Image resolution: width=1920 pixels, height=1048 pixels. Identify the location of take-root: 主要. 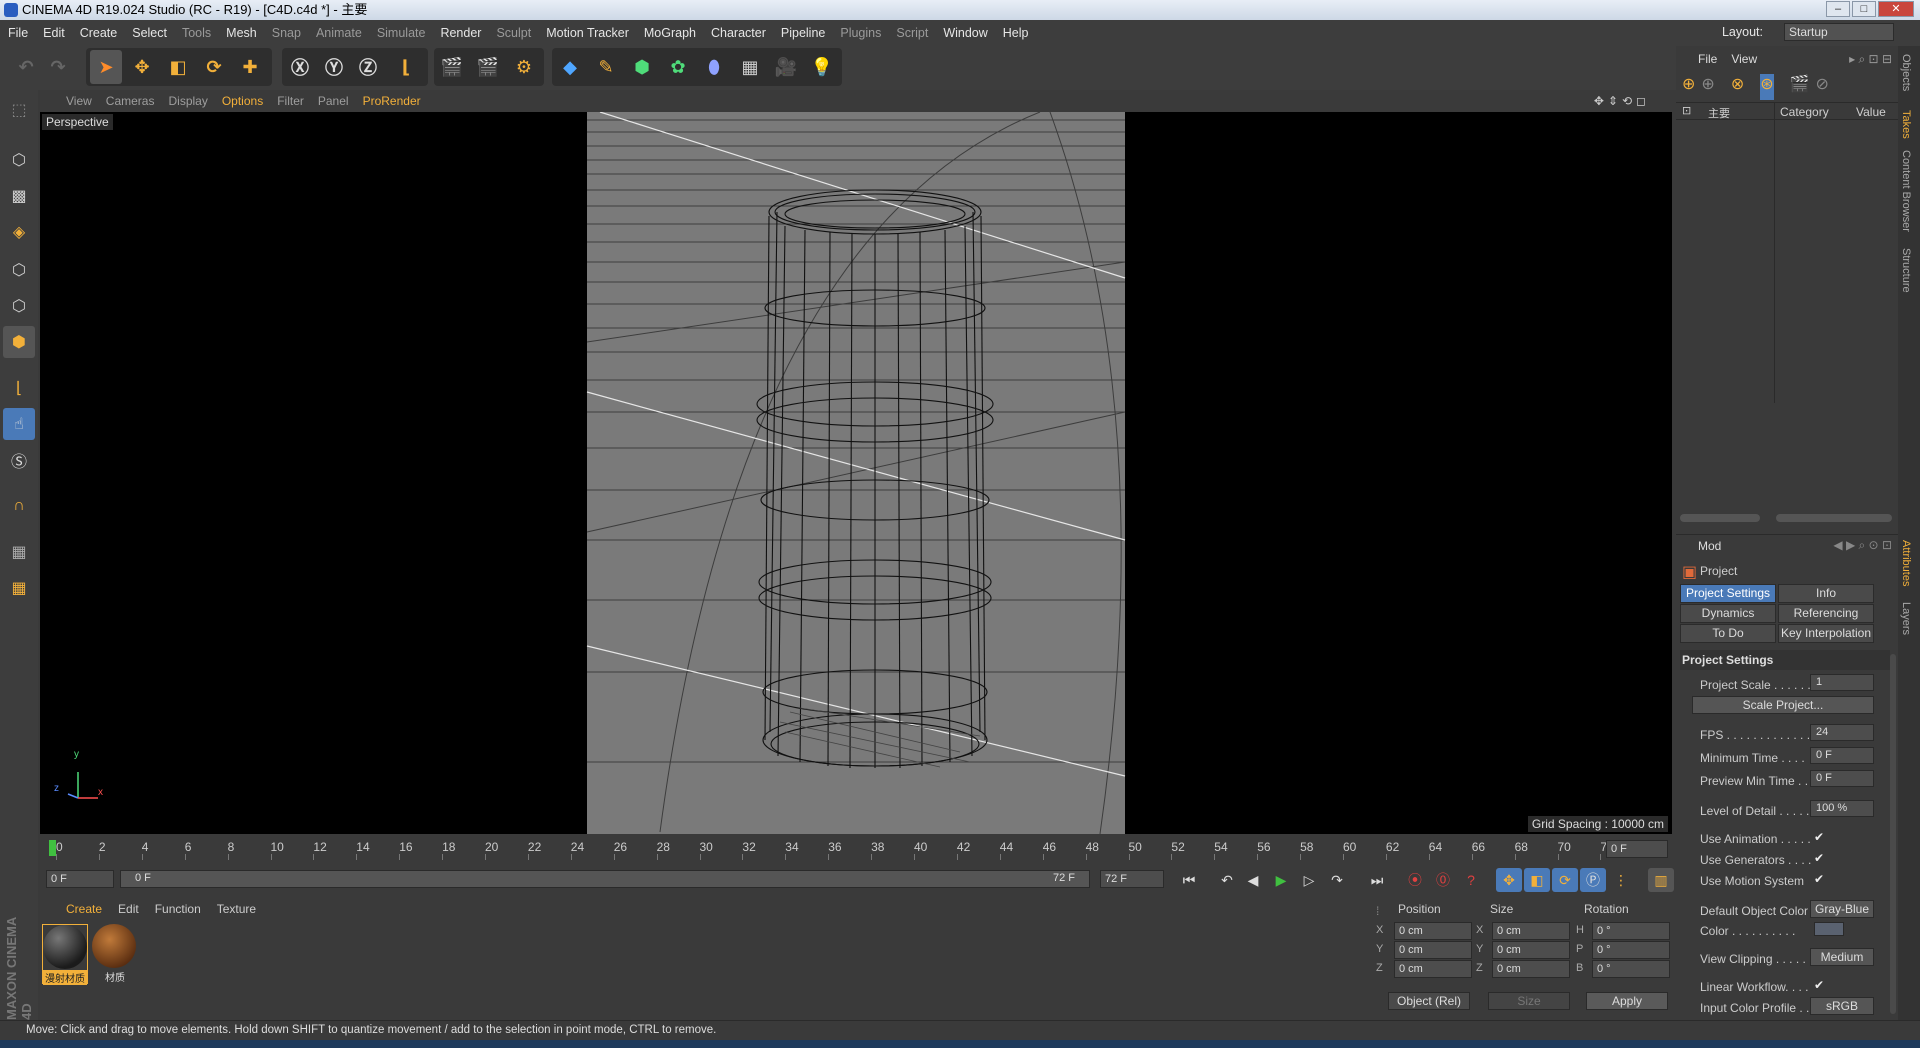
(1719, 113).